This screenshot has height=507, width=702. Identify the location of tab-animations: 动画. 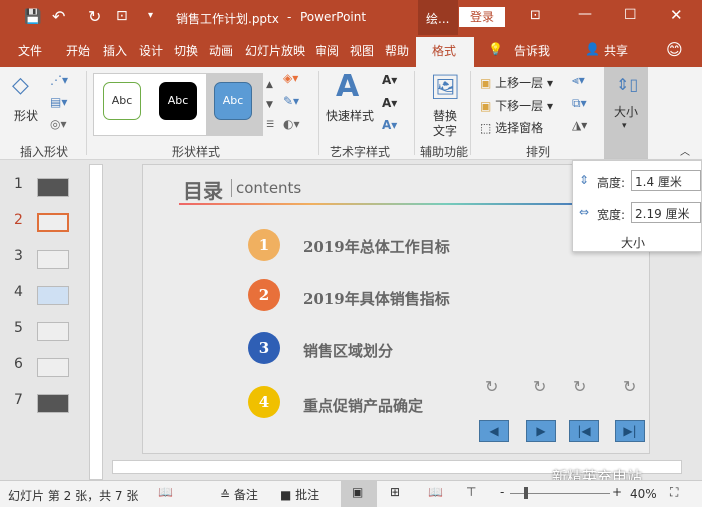
(221, 50).